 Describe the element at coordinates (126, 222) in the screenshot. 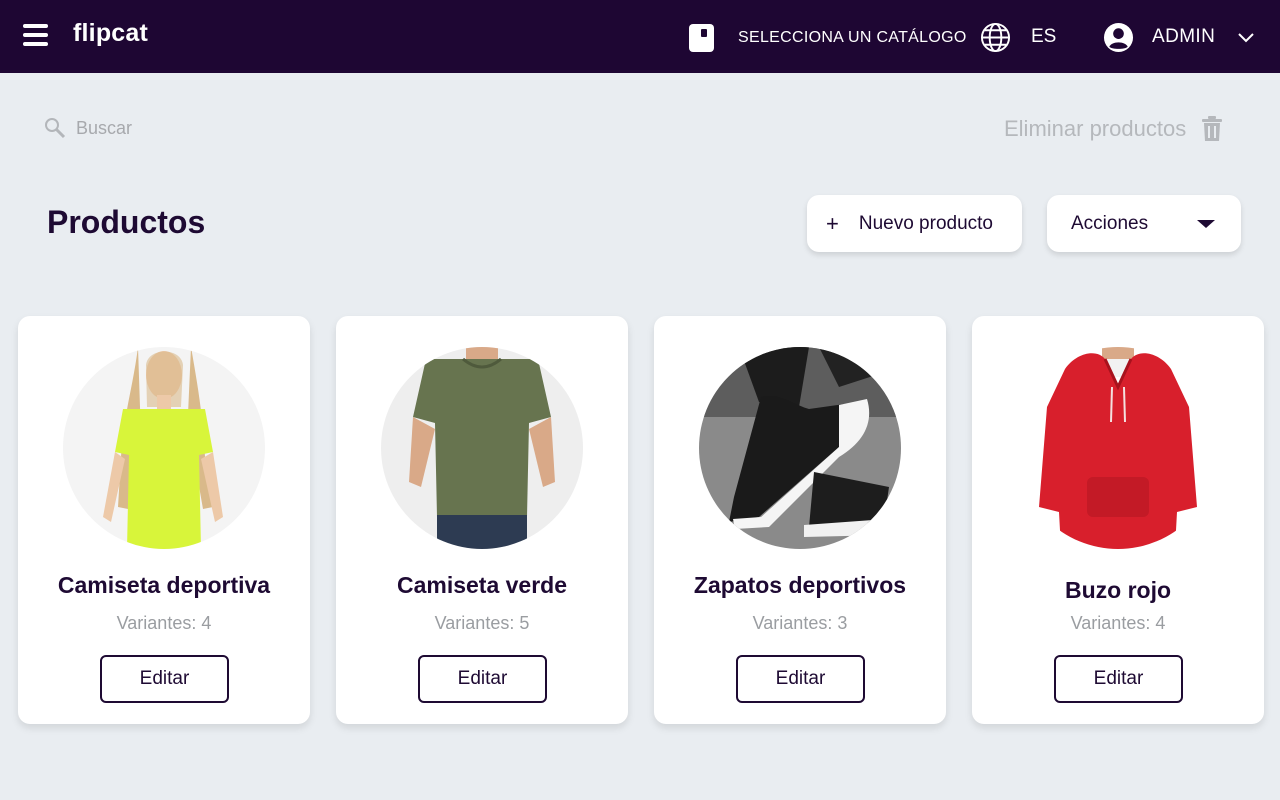

I see `page-title: Productos` at that location.